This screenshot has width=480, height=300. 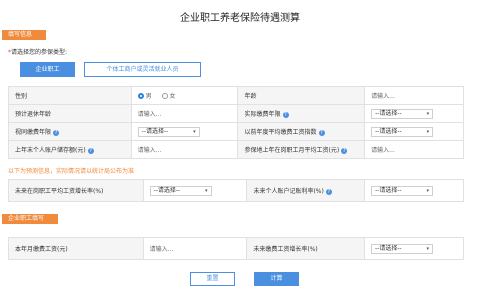 What do you see at coordinates (33, 132) in the screenshot?
I see `deemed-years-label: 视同缴费年限` at bounding box center [33, 132].